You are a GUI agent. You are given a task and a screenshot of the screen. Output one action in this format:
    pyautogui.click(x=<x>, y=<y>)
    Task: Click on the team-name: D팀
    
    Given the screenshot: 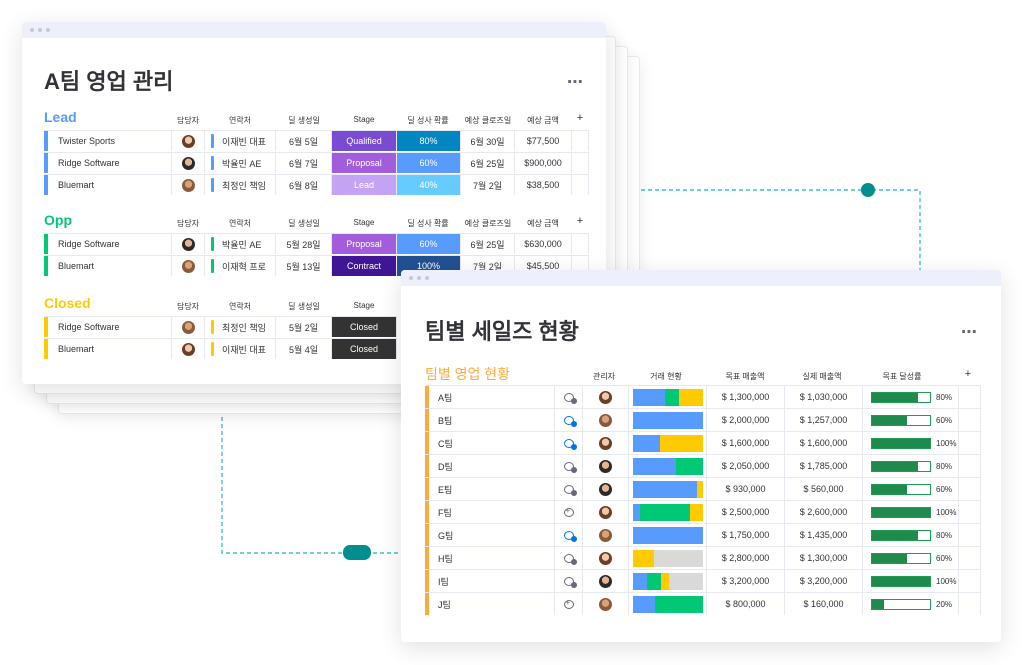 What is the action you would take?
    pyautogui.click(x=492, y=466)
    